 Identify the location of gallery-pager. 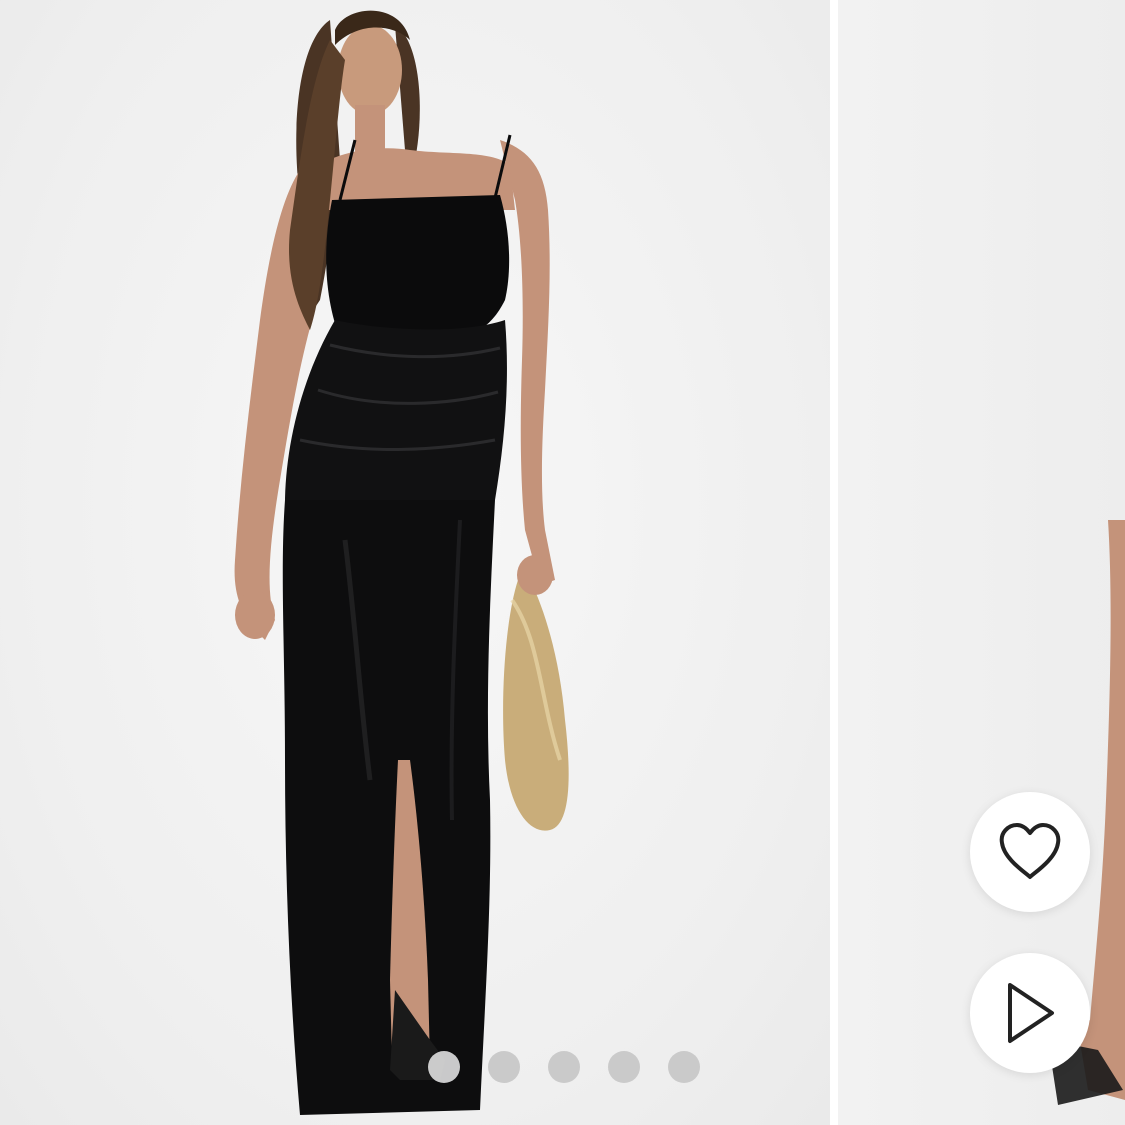
(564, 1067).